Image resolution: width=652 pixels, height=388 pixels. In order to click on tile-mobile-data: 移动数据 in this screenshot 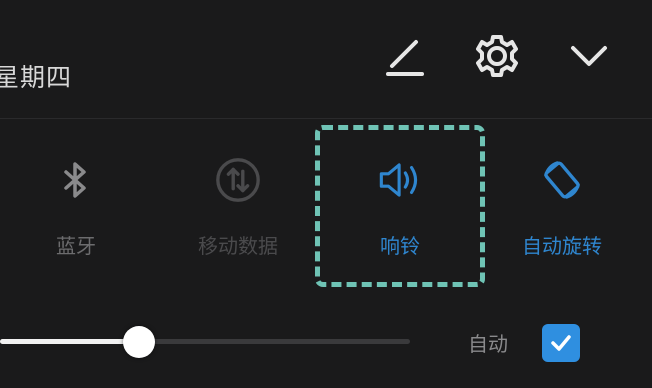, I will do `click(238, 208)`.